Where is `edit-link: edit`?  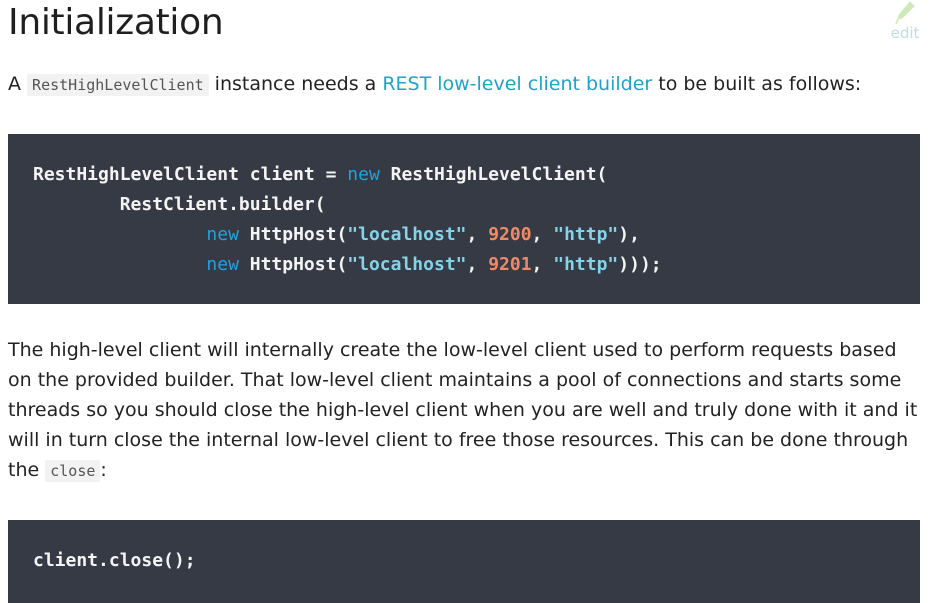
edit-link: edit is located at coordinates (905, 21).